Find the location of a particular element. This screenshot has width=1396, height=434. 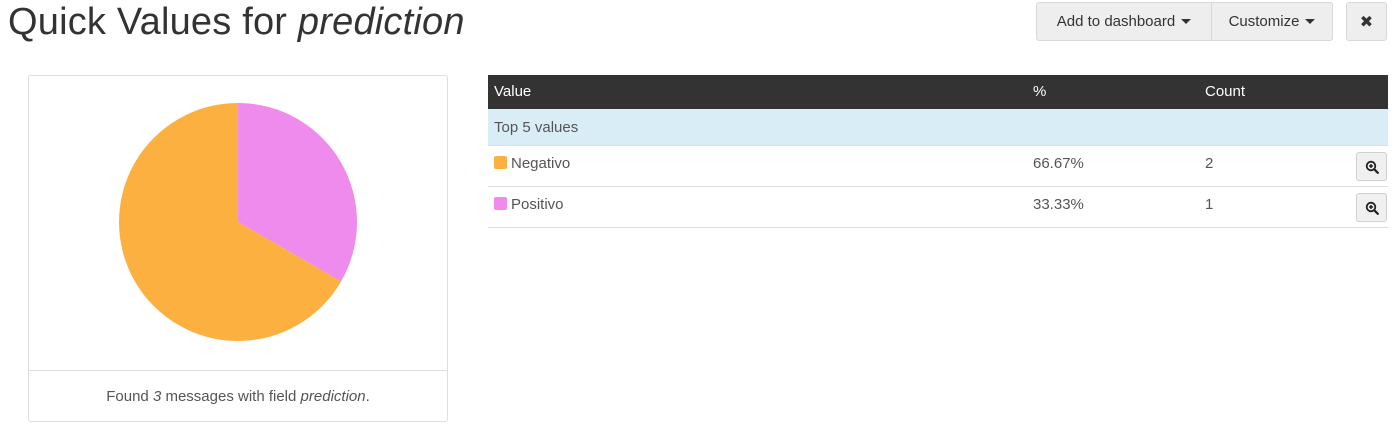

footer-middle: messages with field is located at coordinates (231, 396).